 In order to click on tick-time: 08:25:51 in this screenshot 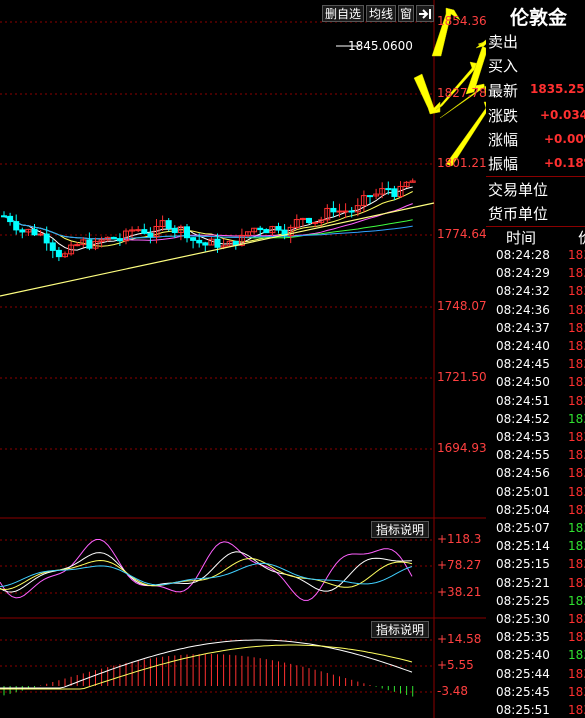, I will do `click(523, 710)`.